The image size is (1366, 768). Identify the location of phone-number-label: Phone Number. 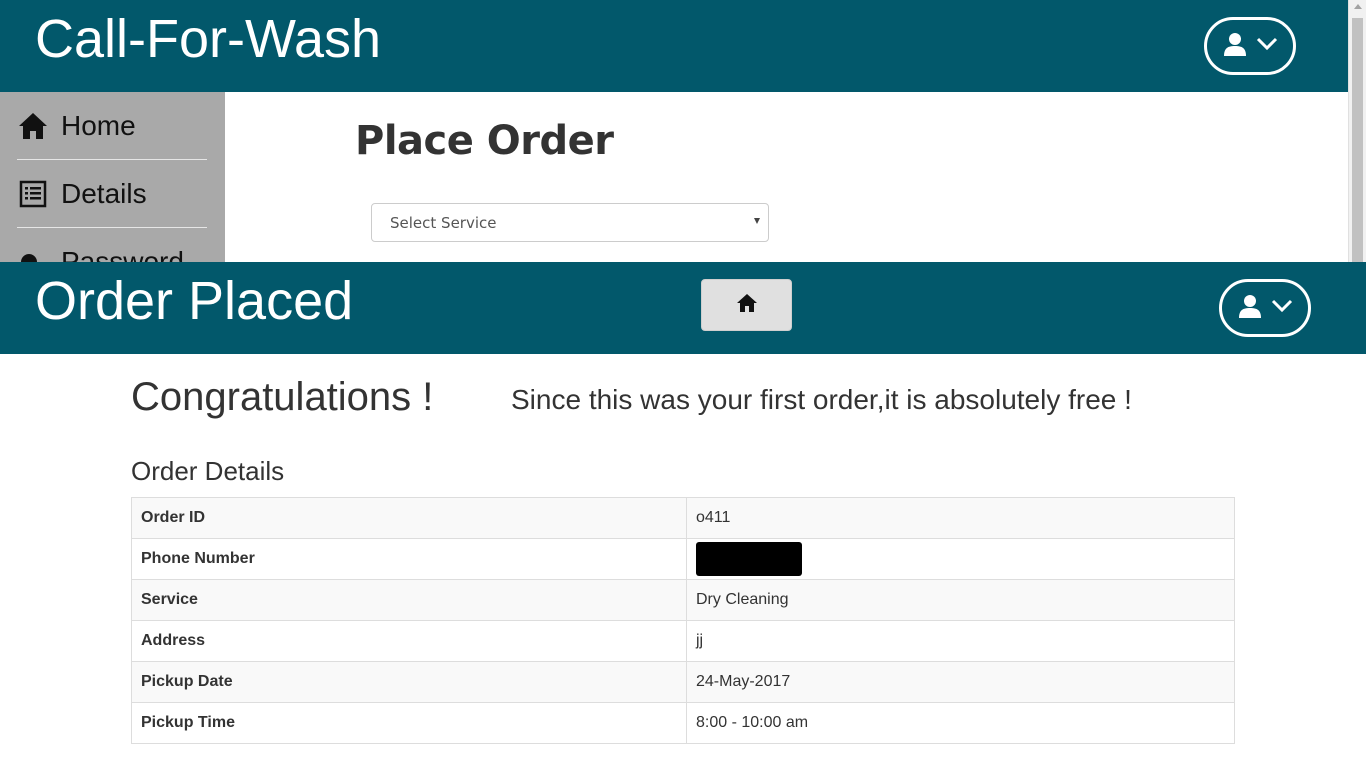
(409, 559).